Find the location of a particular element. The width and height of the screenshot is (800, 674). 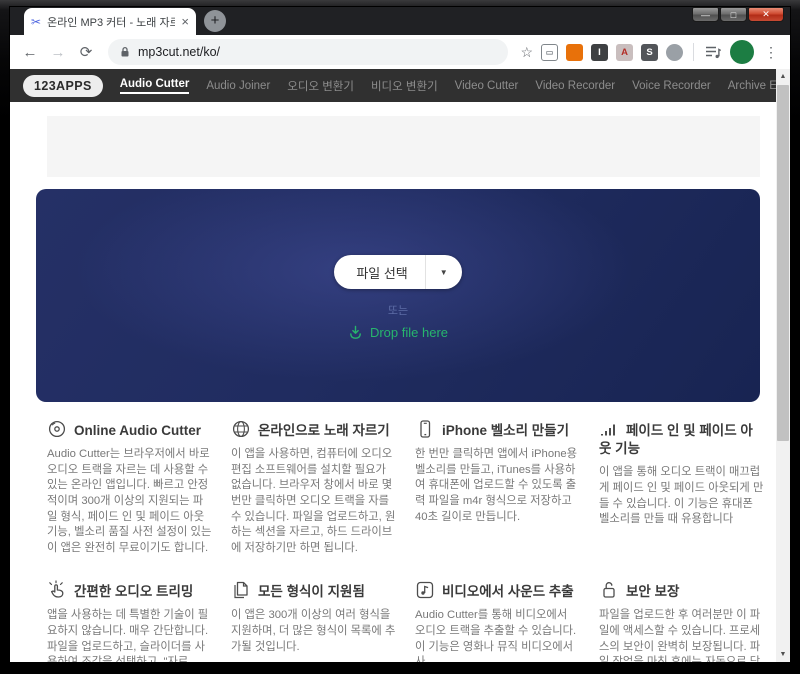

feature-title: Online Audio Cutter is located at coordinates (137, 430).